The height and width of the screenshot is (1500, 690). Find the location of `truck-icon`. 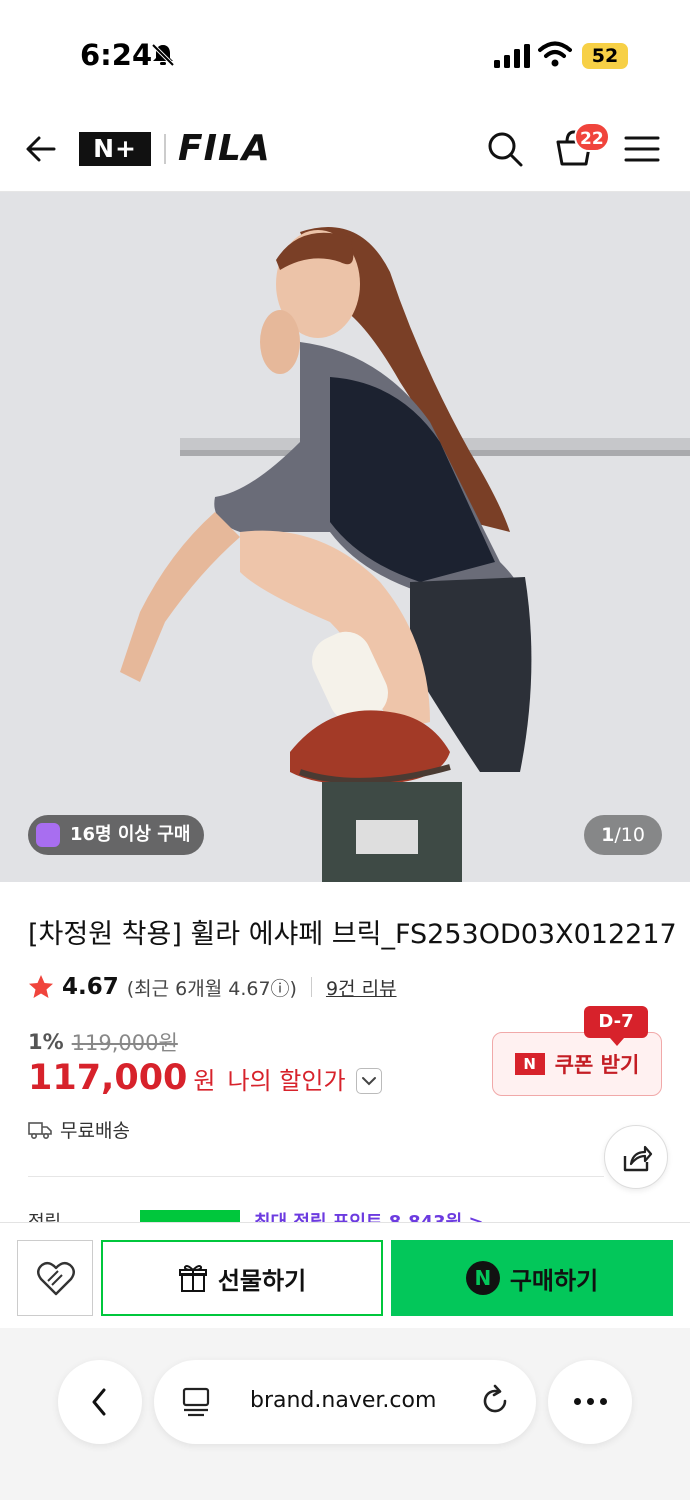

truck-icon is located at coordinates (40, 1130).